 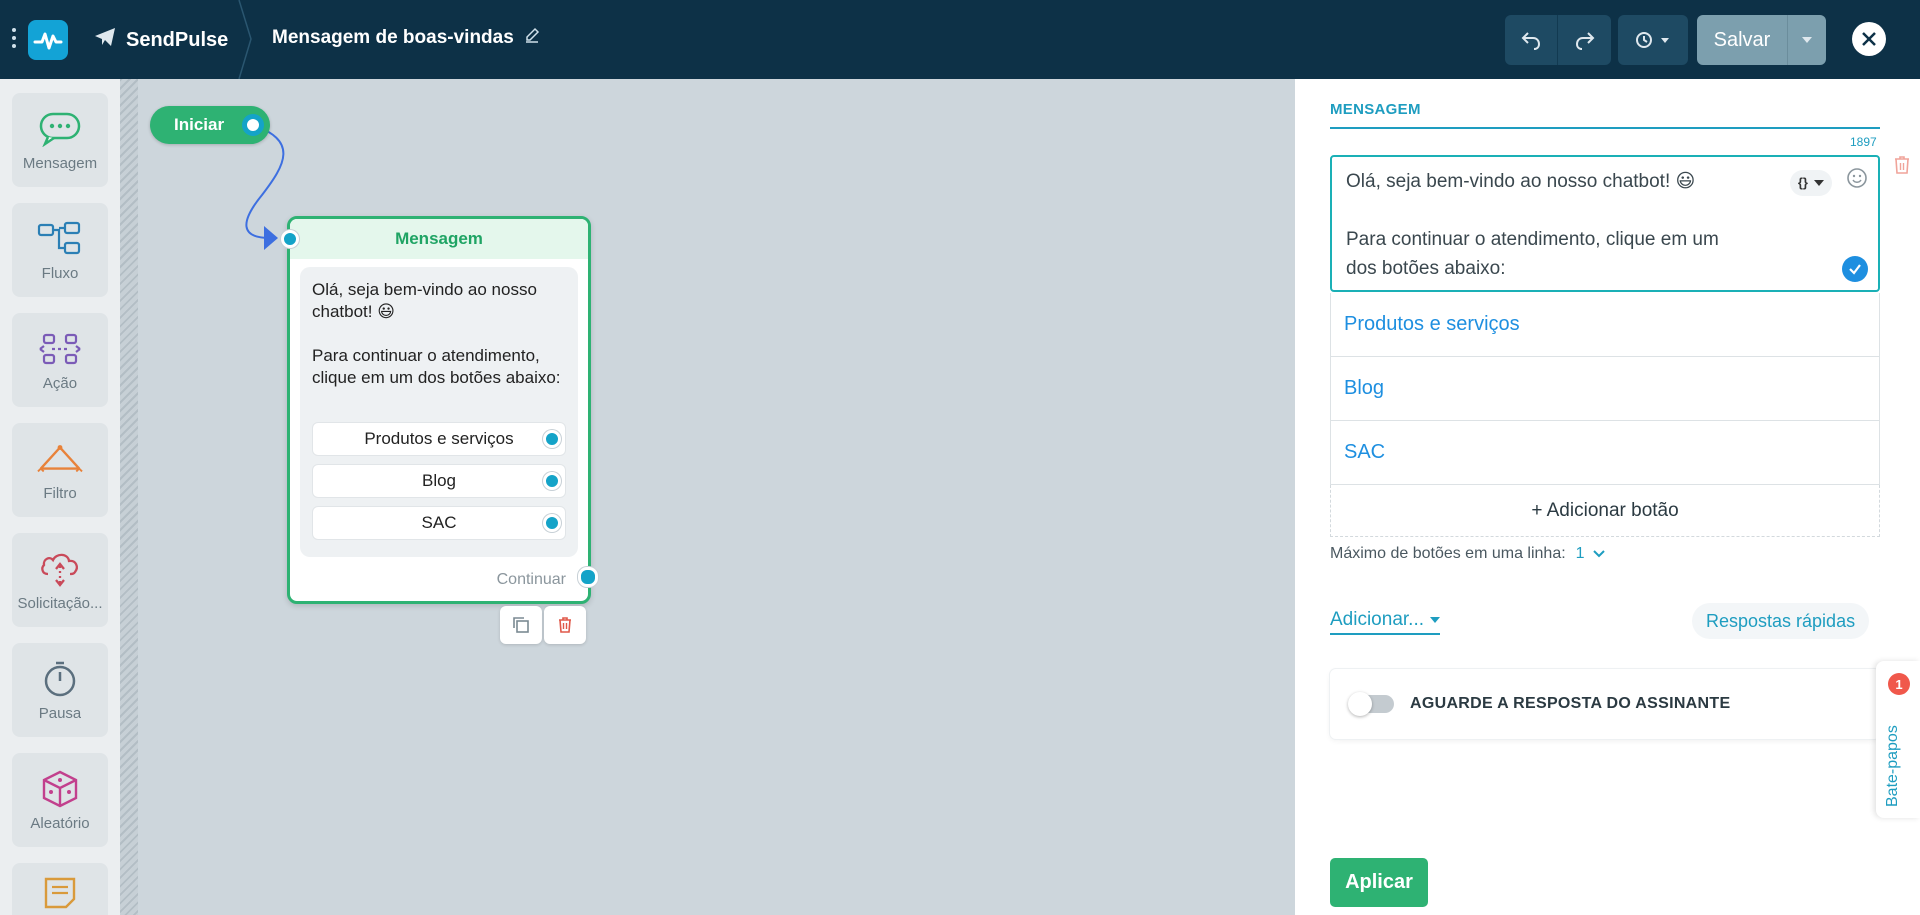 What do you see at coordinates (1371, 704) in the screenshot?
I see `wait-reply-toggle` at bounding box center [1371, 704].